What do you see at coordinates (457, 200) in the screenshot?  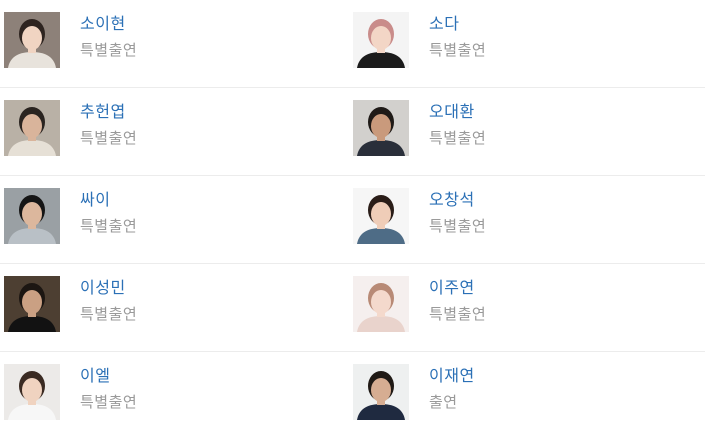 I see `cast-name: 오창석` at bounding box center [457, 200].